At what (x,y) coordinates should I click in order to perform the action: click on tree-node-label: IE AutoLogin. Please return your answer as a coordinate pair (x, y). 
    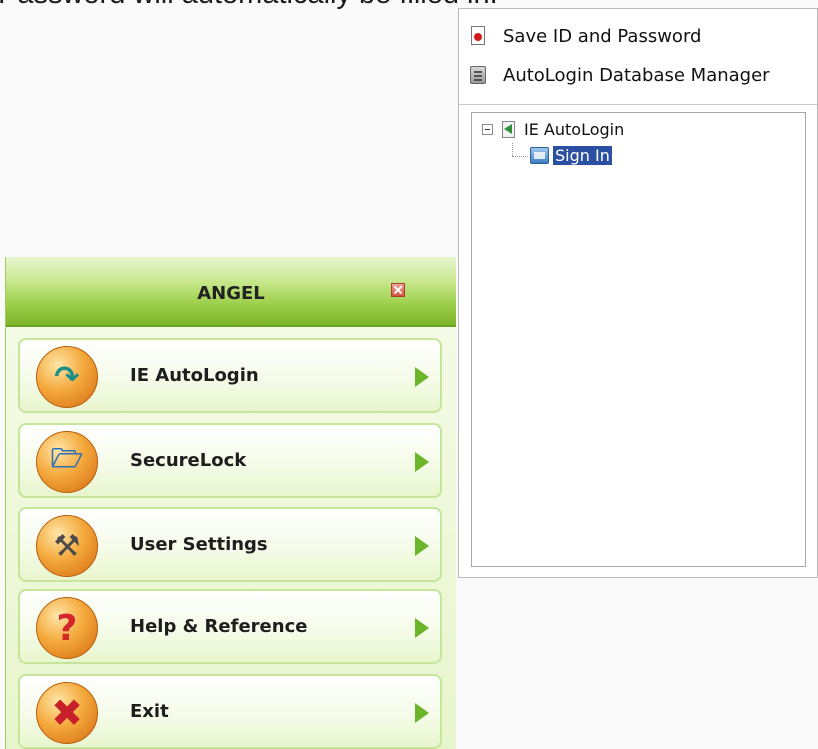
    Looking at the image, I should click on (574, 129).